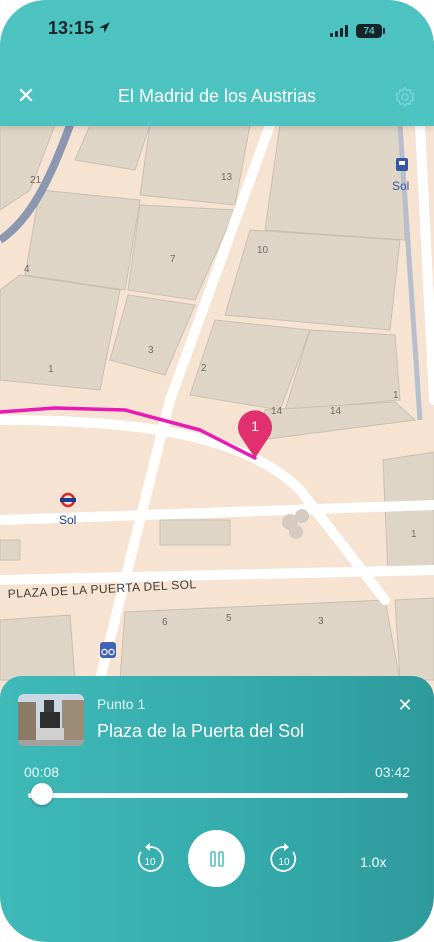  I want to click on status-time-text: 13:15, so click(71, 28).